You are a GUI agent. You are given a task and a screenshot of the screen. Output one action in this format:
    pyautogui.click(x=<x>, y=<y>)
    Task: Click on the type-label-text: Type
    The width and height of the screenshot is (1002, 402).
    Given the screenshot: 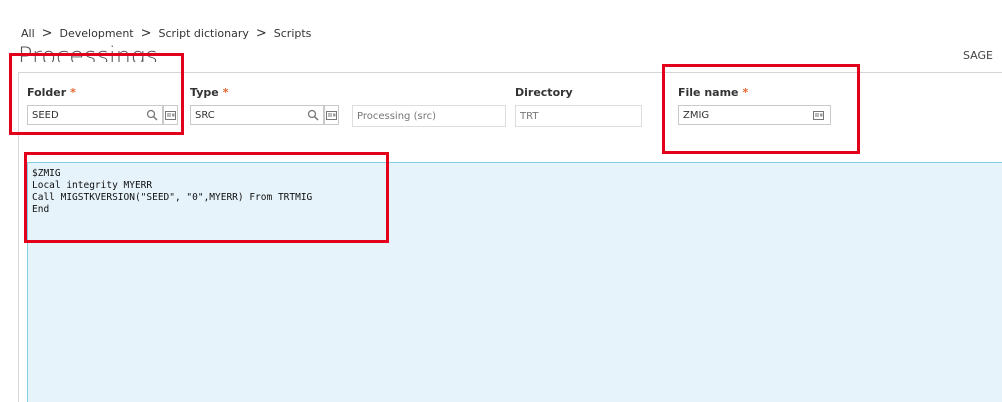 What is the action you would take?
    pyautogui.click(x=204, y=92)
    